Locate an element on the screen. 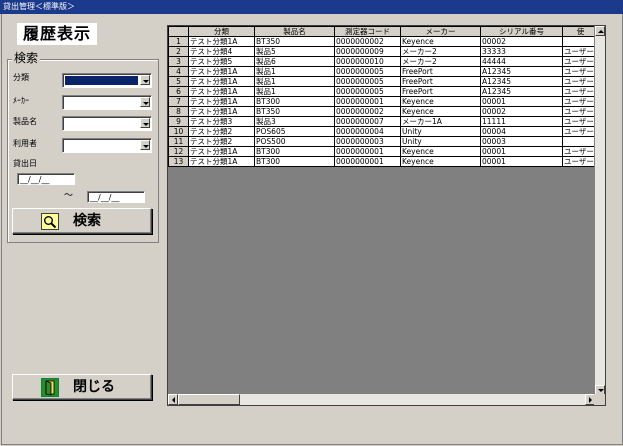 The height and width of the screenshot is (446, 623). horizontal-scrollbar is located at coordinates (381, 399).